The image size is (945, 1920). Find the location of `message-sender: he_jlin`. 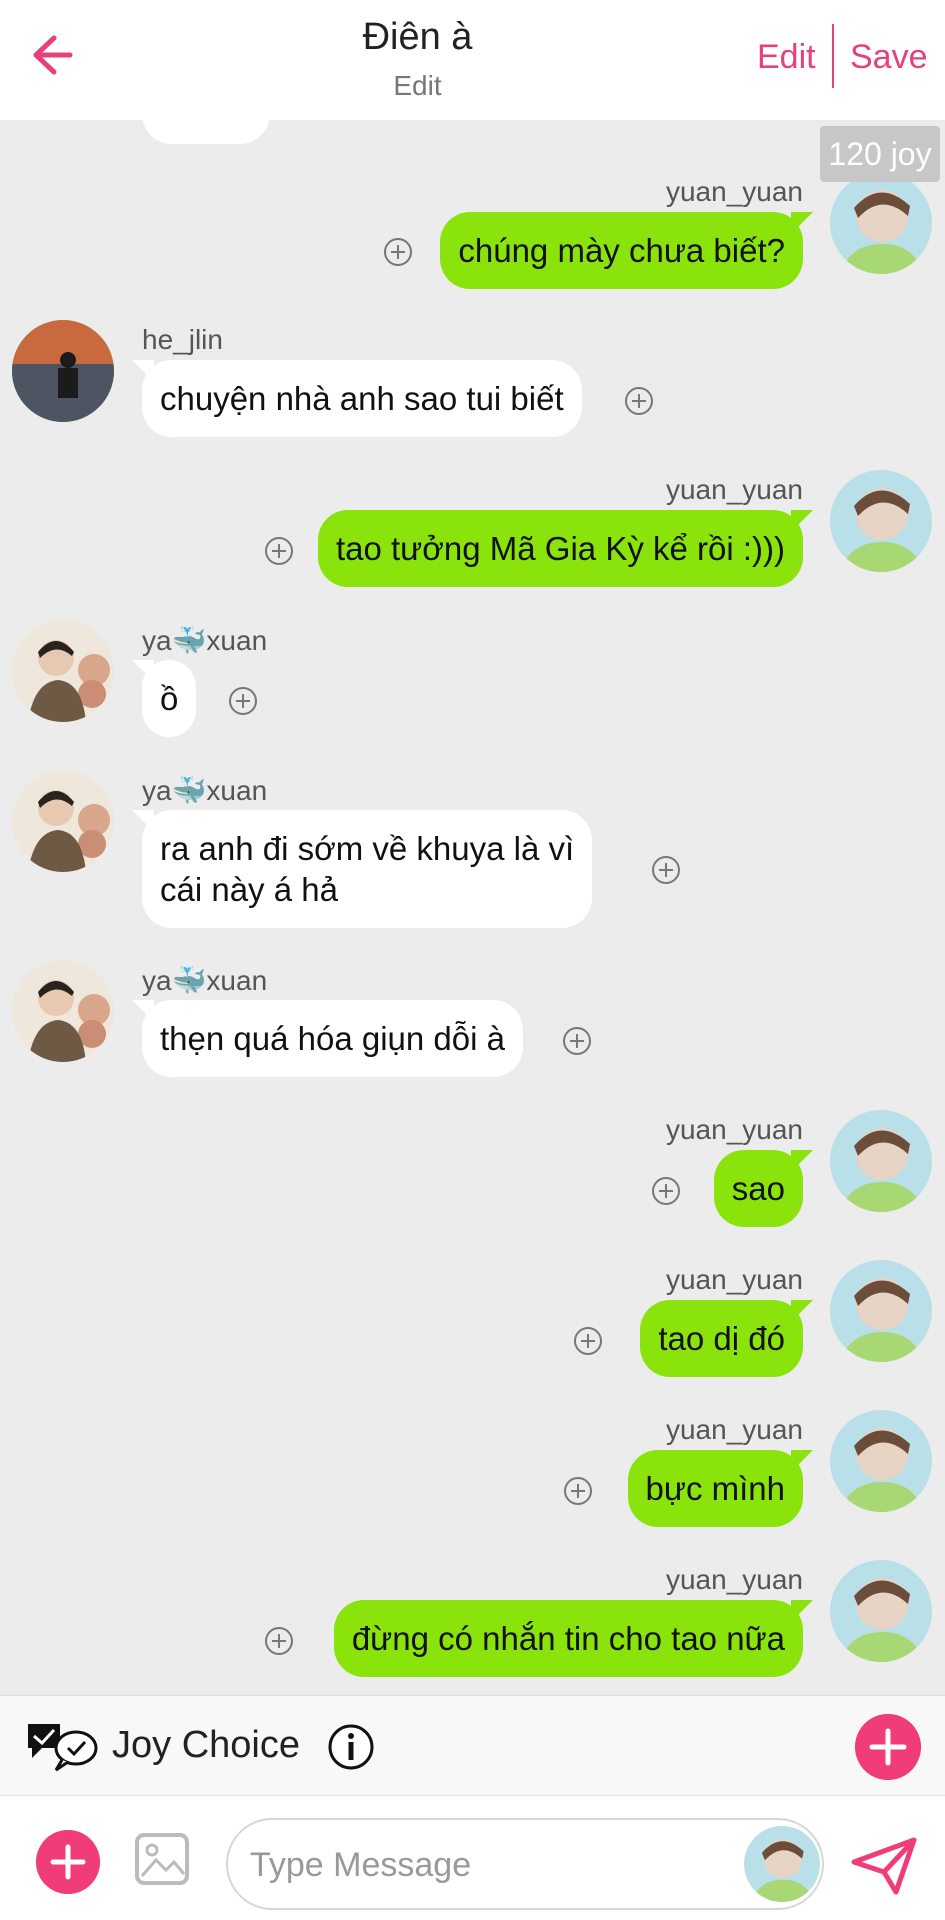

message-sender: he_jlin is located at coordinates (182, 339).